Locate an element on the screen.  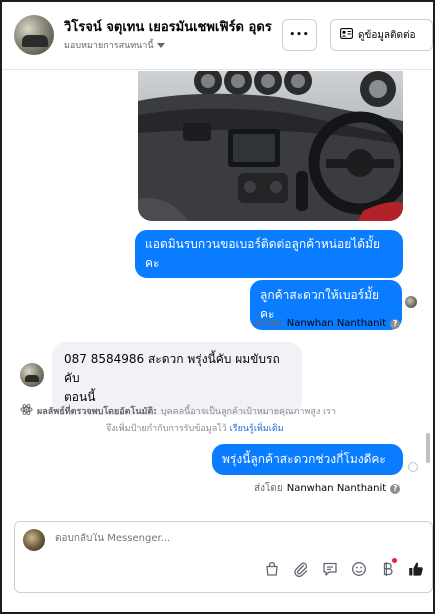
view-contact-info-button: ดูข้อมูลติดต่อ is located at coordinates (381, 35).